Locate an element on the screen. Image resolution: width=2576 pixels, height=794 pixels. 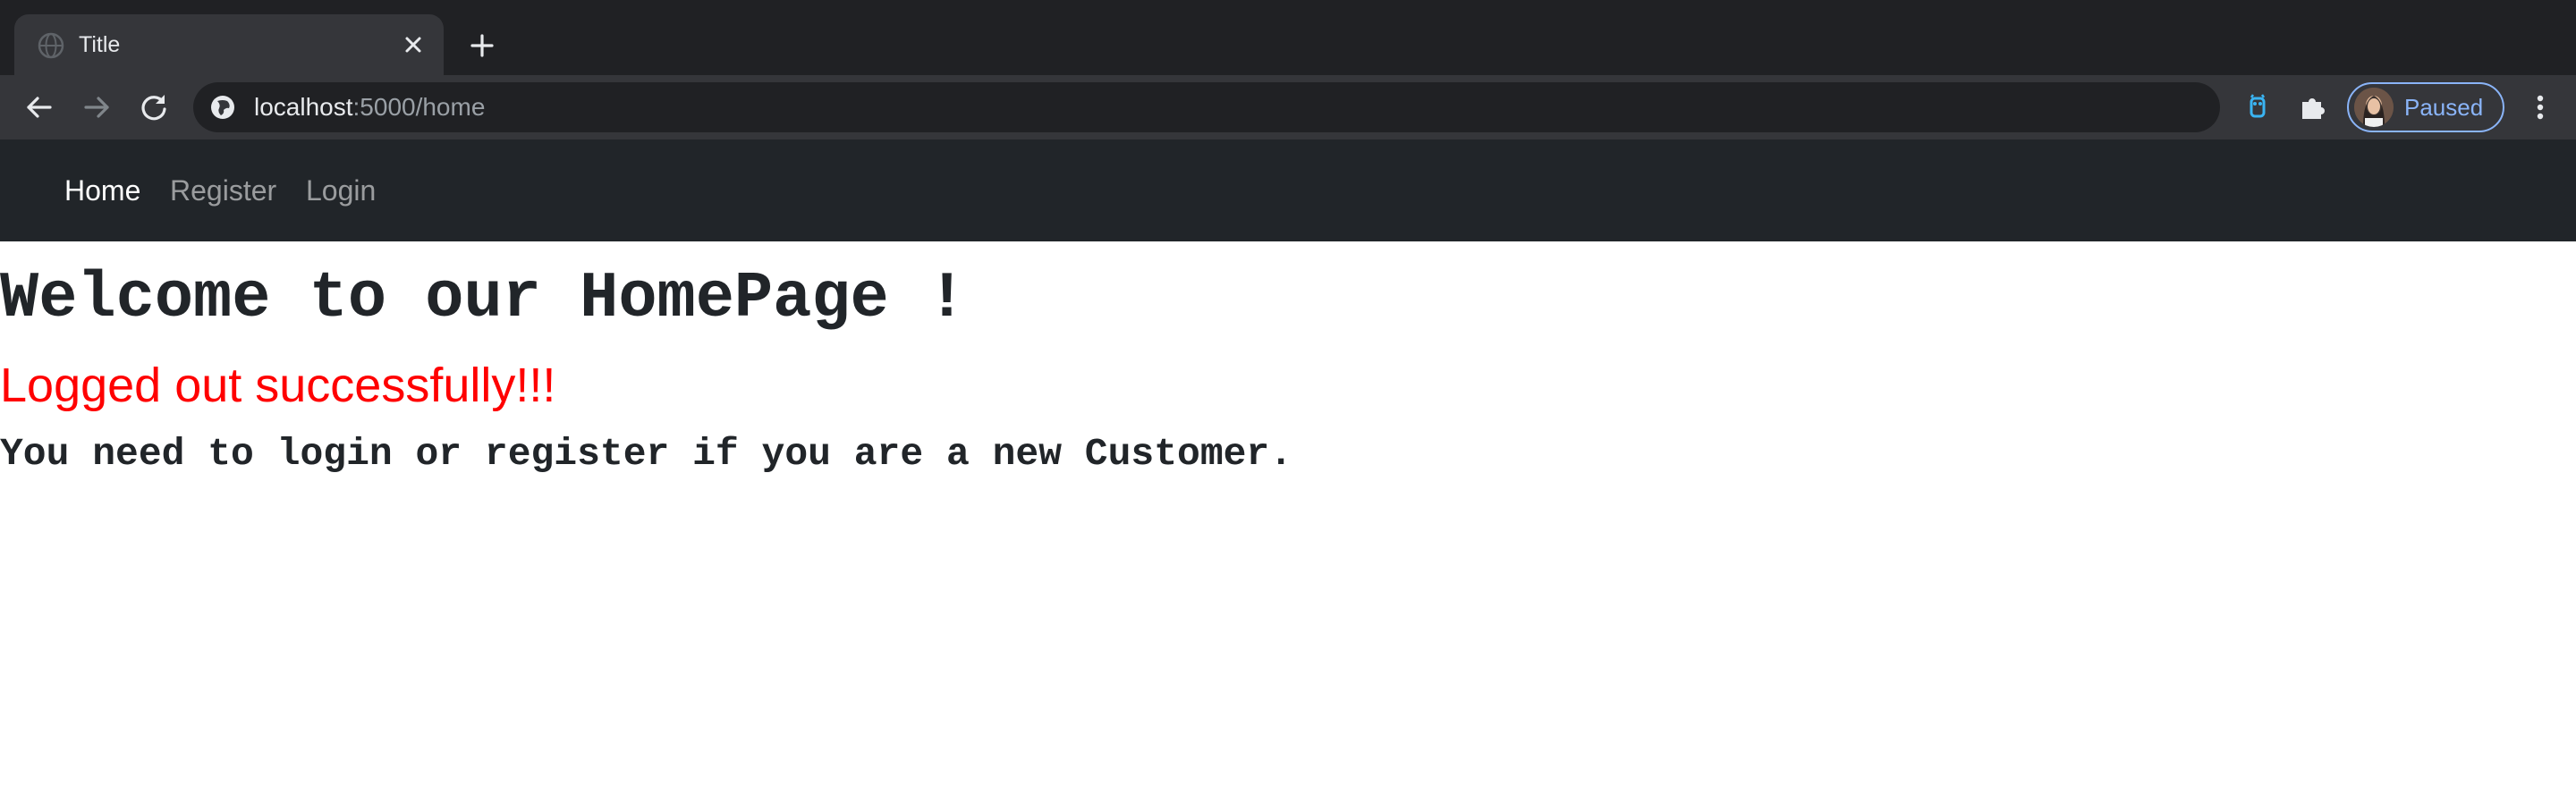
reload-icon is located at coordinates (154, 107).